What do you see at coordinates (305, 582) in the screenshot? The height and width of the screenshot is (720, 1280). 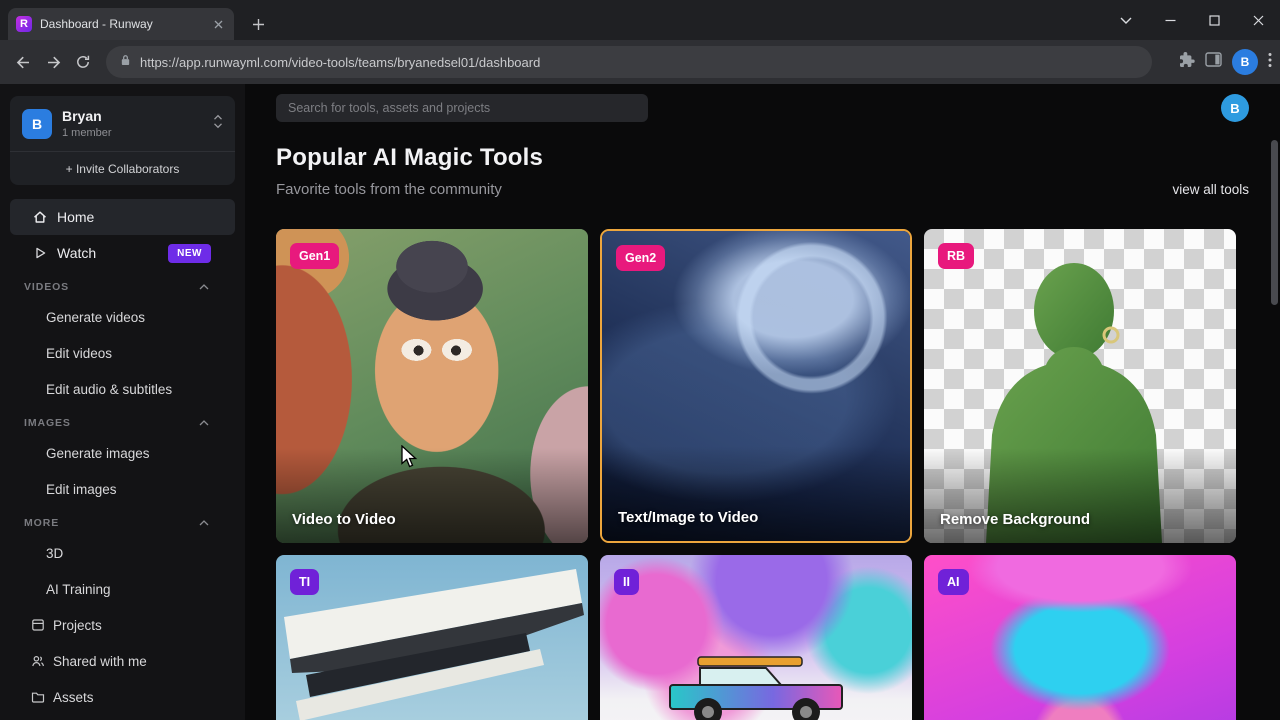 I see `tool-badge: TI` at bounding box center [305, 582].